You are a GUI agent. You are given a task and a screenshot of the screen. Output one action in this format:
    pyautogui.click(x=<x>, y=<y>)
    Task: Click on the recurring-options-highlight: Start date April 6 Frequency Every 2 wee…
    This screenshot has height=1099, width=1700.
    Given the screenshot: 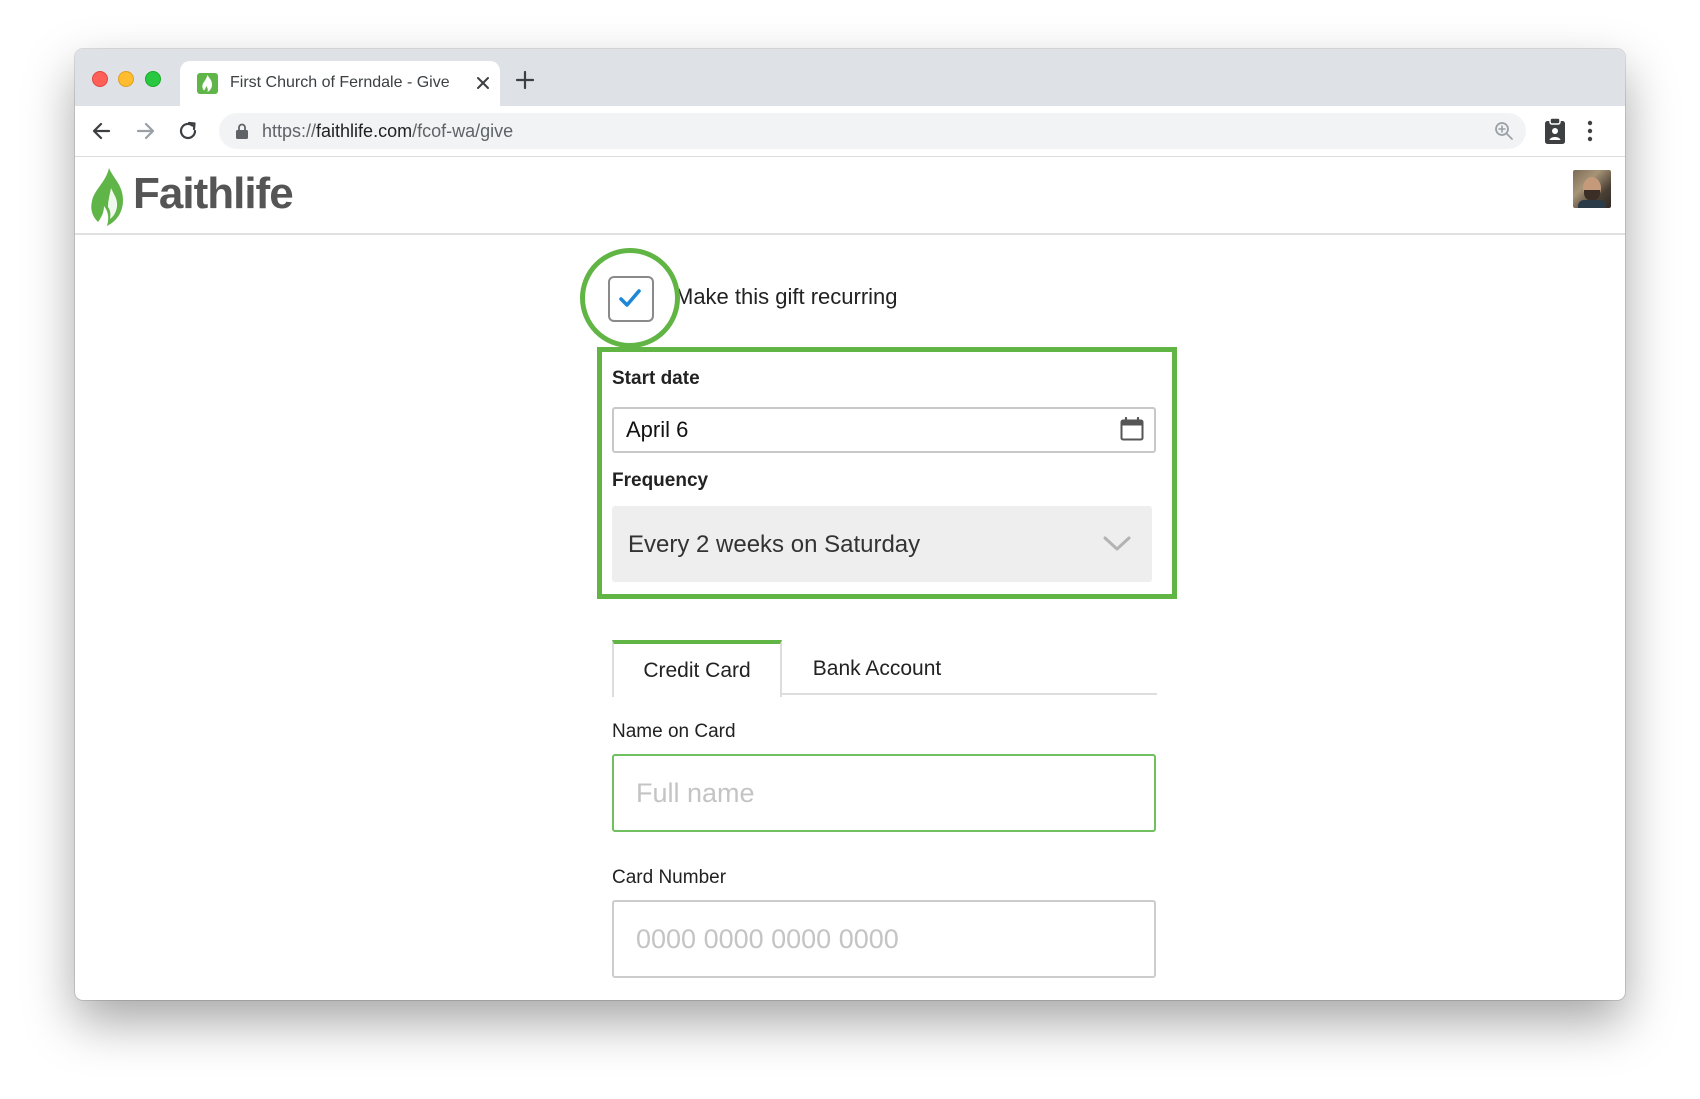 What is the action you would take?
    pyautogui.click(x=887, y=473)
    